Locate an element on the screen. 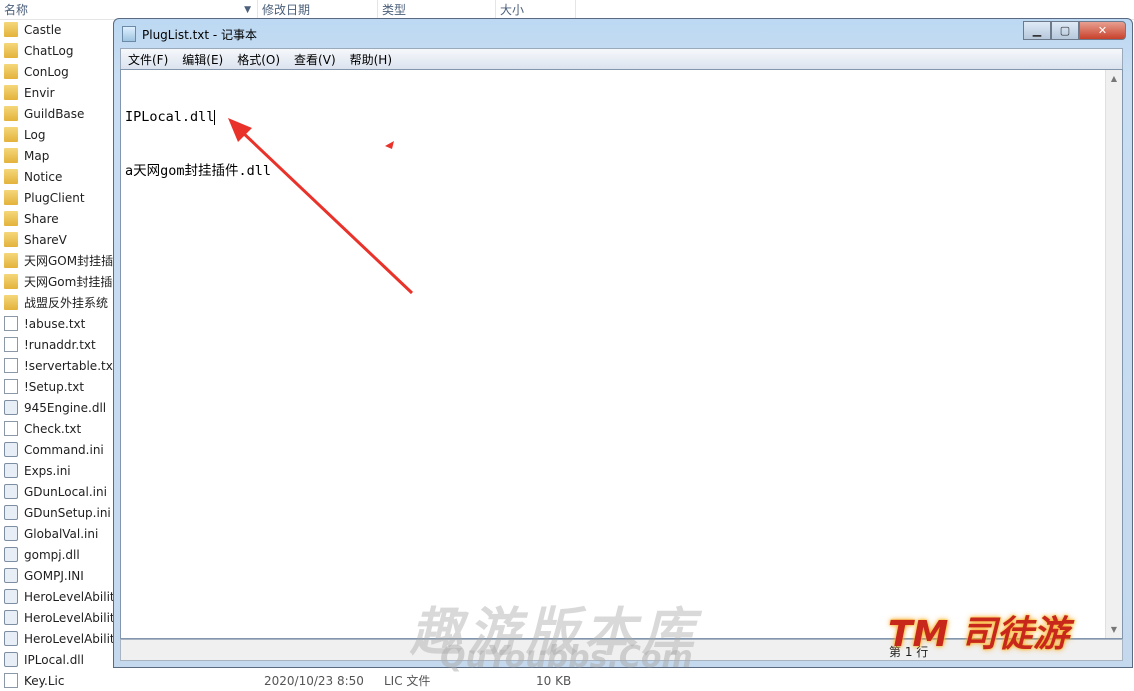 This screenshot has height=691, width=1134. file-row: 945Engine.dll is located at coordinates (59, 407).